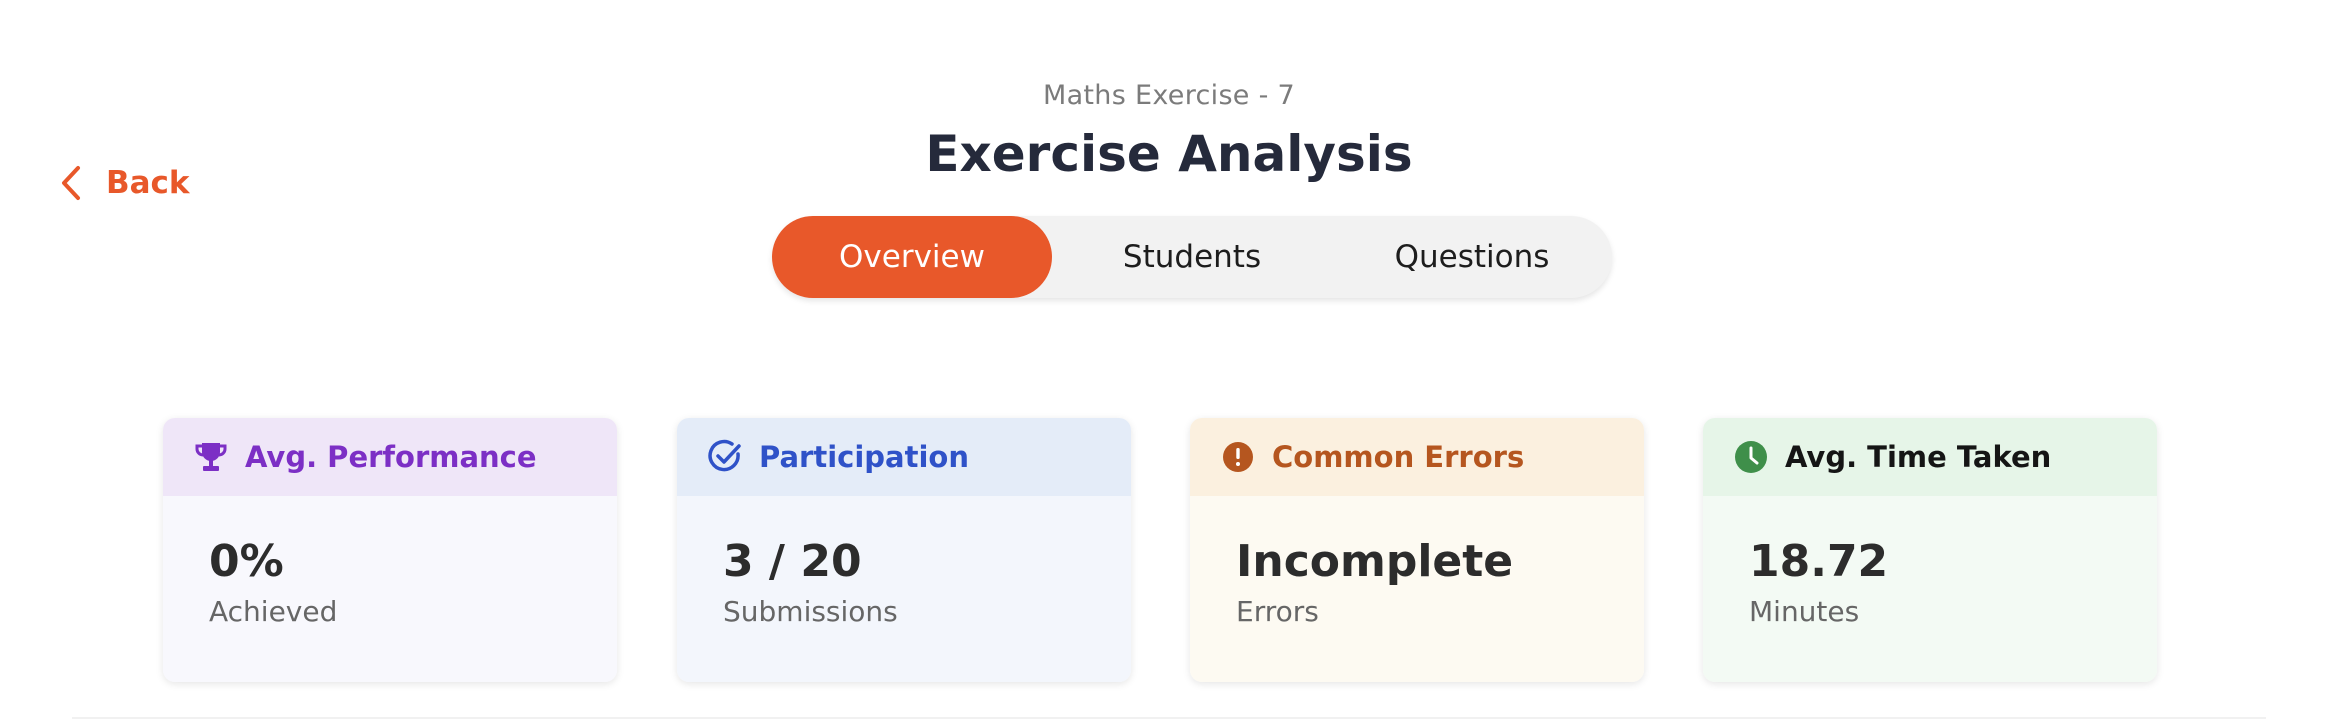 This screenshot has height=720, width=2338. Describe the element at coordinates (1238, 457) in the screenshot. I see `alert-circle-icon` at that location.